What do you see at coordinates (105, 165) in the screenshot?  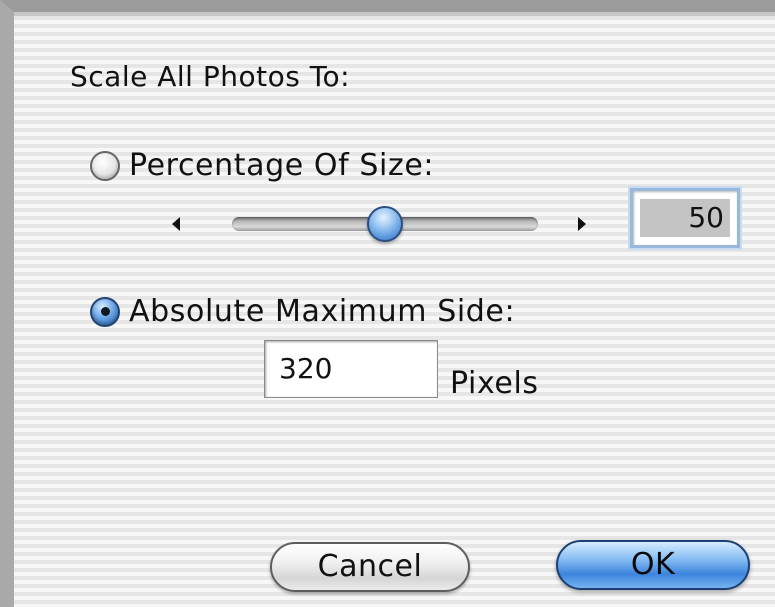 I see `percentage-radio-button` at bounding box center [105, 165].